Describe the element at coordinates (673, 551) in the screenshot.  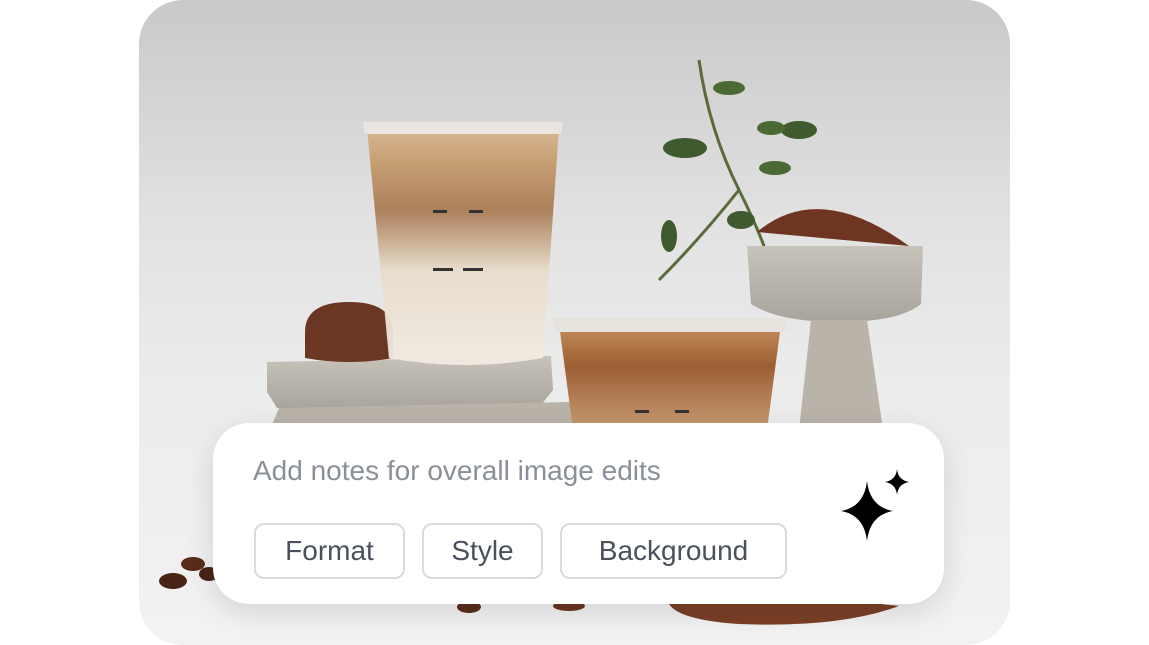
I see `background-chip: Background` at that location.